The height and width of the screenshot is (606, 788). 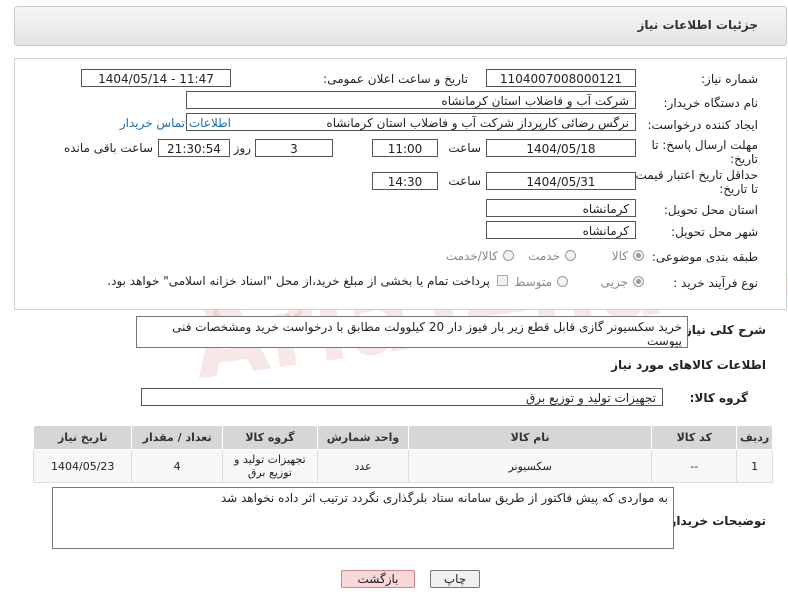 What do you see at coordinates (694, 175) in the screenshot?
I see `price-validity-label: حداقل تاریخ اعتبار قیمت:` at bounding box center [694, 175].